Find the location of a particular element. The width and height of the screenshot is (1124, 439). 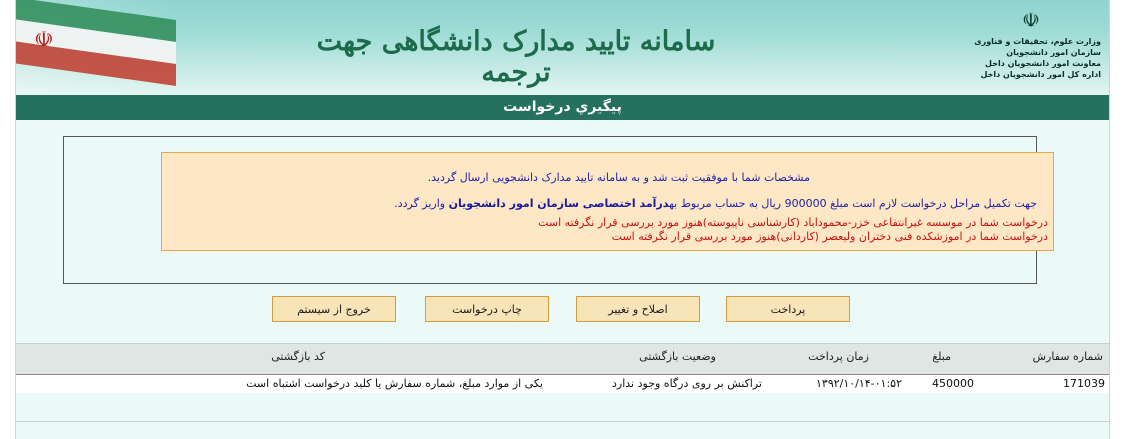

iran-flag-image: ☫ is located at coordinates (96, 47).